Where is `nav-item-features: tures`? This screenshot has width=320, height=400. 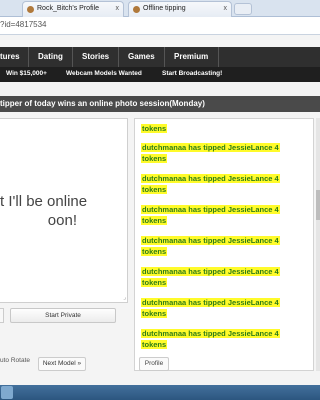
nav-item-features: tures is located at coordinates (10, 56).